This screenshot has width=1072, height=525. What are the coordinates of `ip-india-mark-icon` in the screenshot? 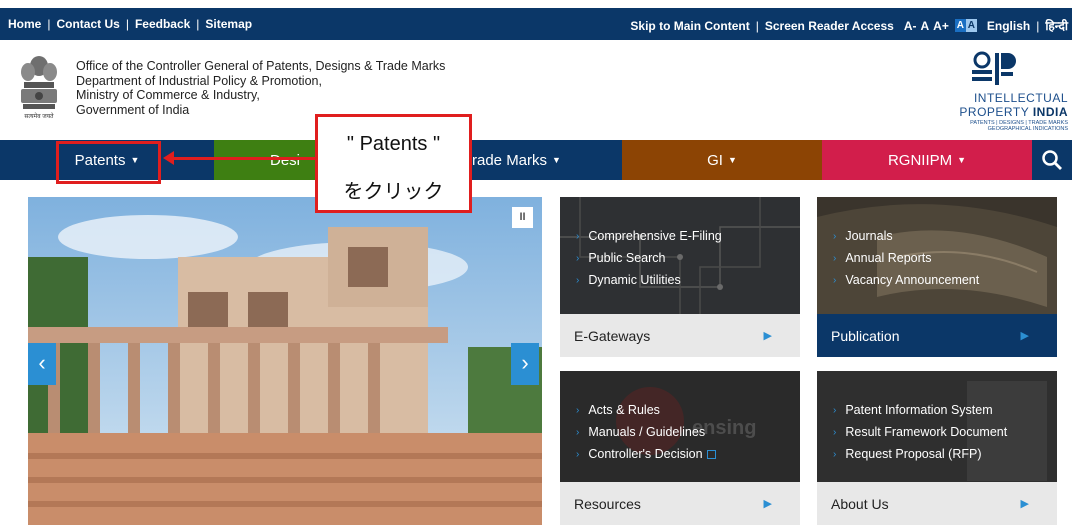 It's located at (994, 68).